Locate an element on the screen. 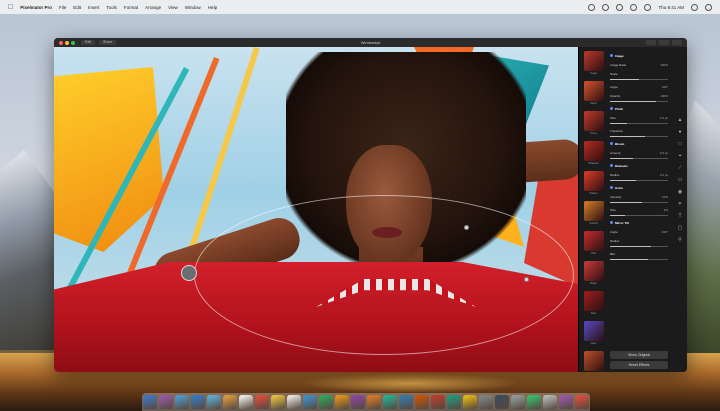 Image resolution: width=720 pixels, height=411 pixels. effect-setting-row: Amount 2.5 px is located at coordinates (639, 152).